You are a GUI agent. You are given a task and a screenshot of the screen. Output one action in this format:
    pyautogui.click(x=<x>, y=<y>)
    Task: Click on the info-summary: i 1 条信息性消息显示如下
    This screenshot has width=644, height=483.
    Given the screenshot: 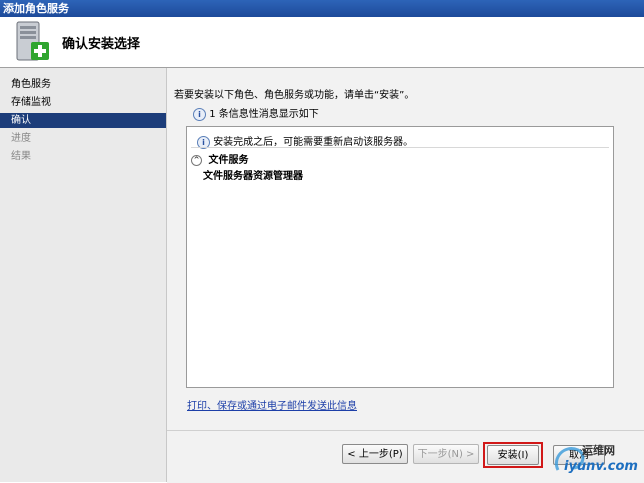 What is the action you would take?
    pyautogui.click(x=256, y=113)
    